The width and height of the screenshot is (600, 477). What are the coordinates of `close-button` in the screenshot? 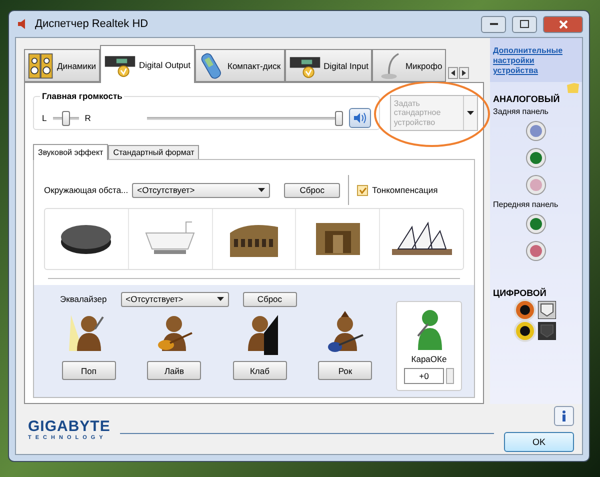 It's located at (563, 24).